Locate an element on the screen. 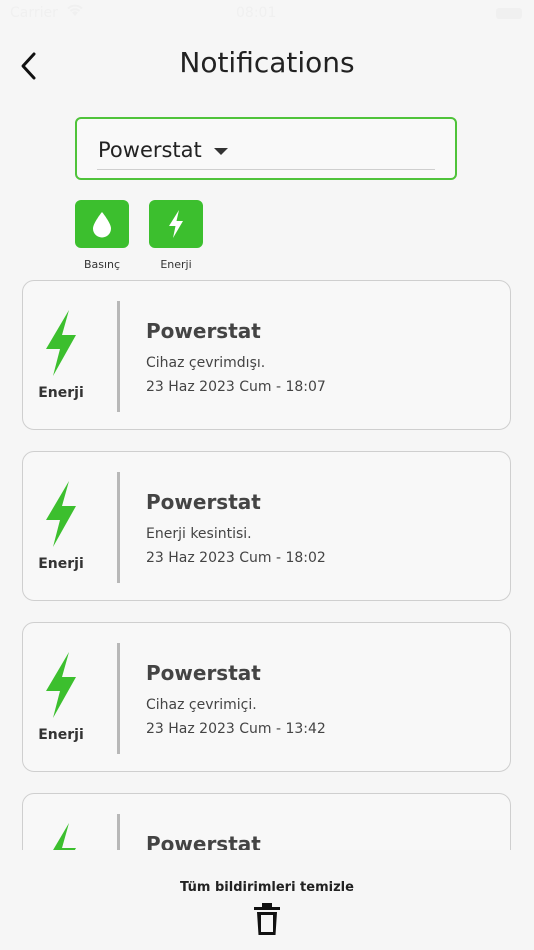 The height and width of the screenshot is (950, 534). caret-down-icon is located at coordinates (221, 151).